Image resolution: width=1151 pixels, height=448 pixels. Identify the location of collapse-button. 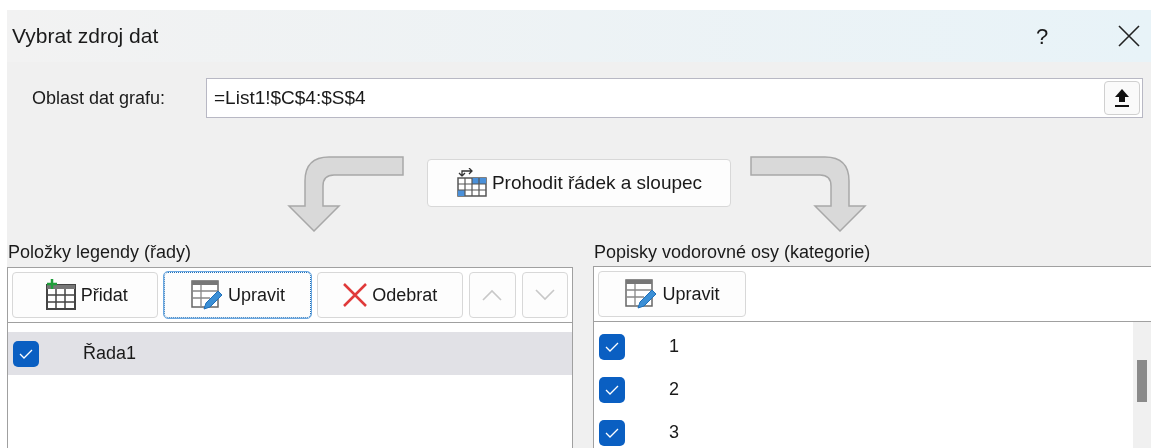
(1122, 98).